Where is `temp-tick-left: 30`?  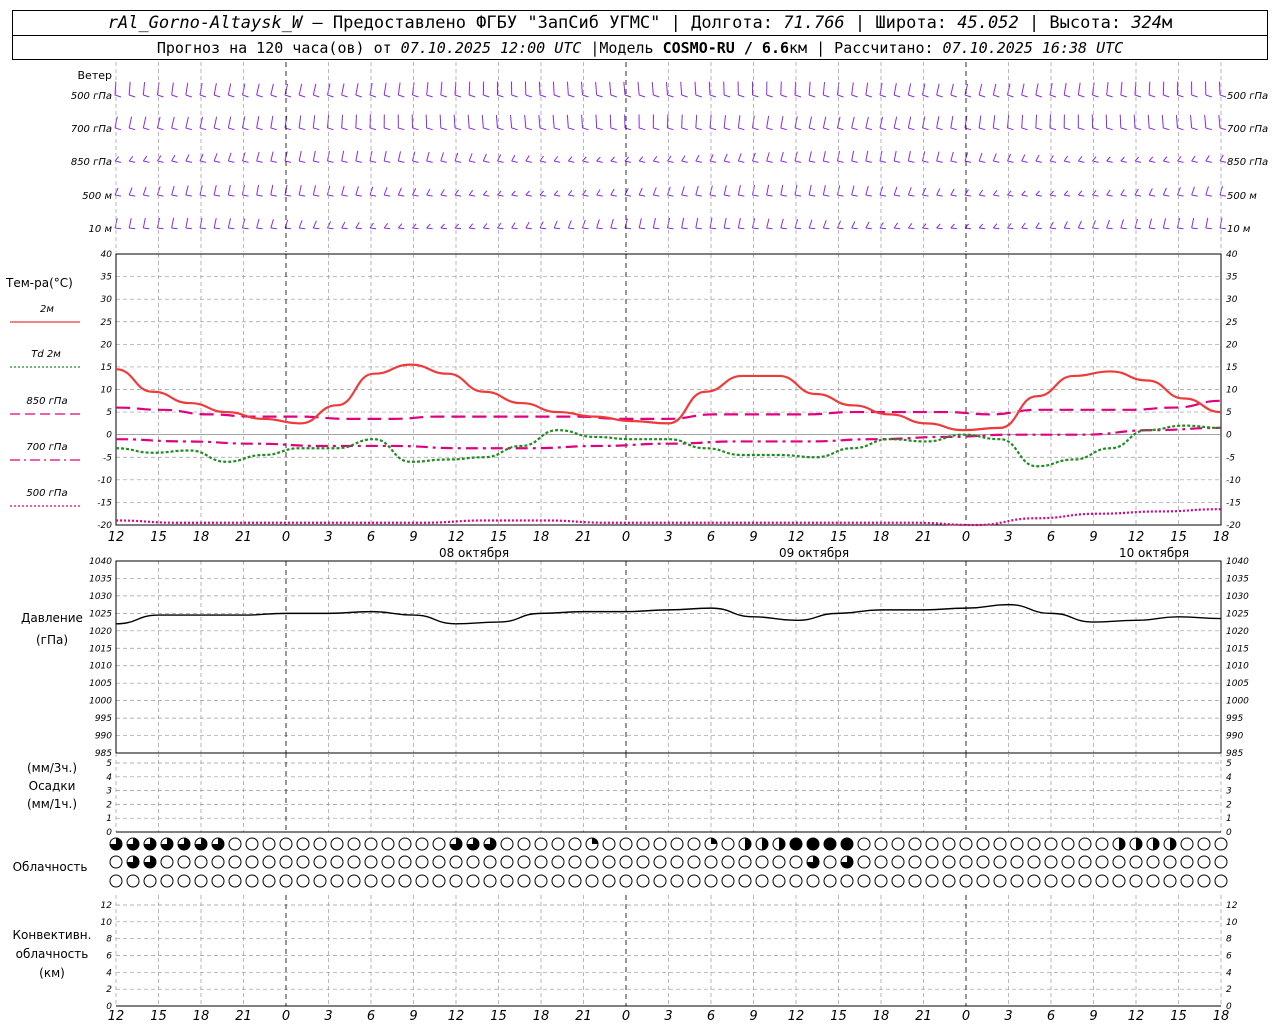
temp-tick-left: 30 is located at coordinates (107, 300).